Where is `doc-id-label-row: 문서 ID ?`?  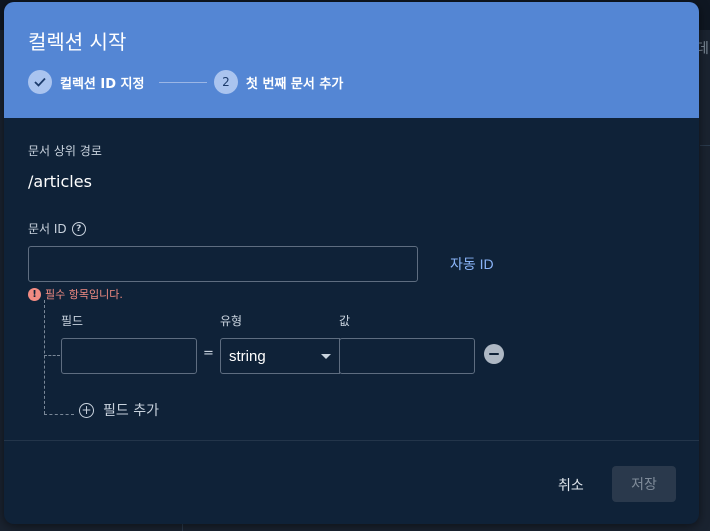
doc-id-label-row: 문서 ID ? is located at coordinates (57, 228).